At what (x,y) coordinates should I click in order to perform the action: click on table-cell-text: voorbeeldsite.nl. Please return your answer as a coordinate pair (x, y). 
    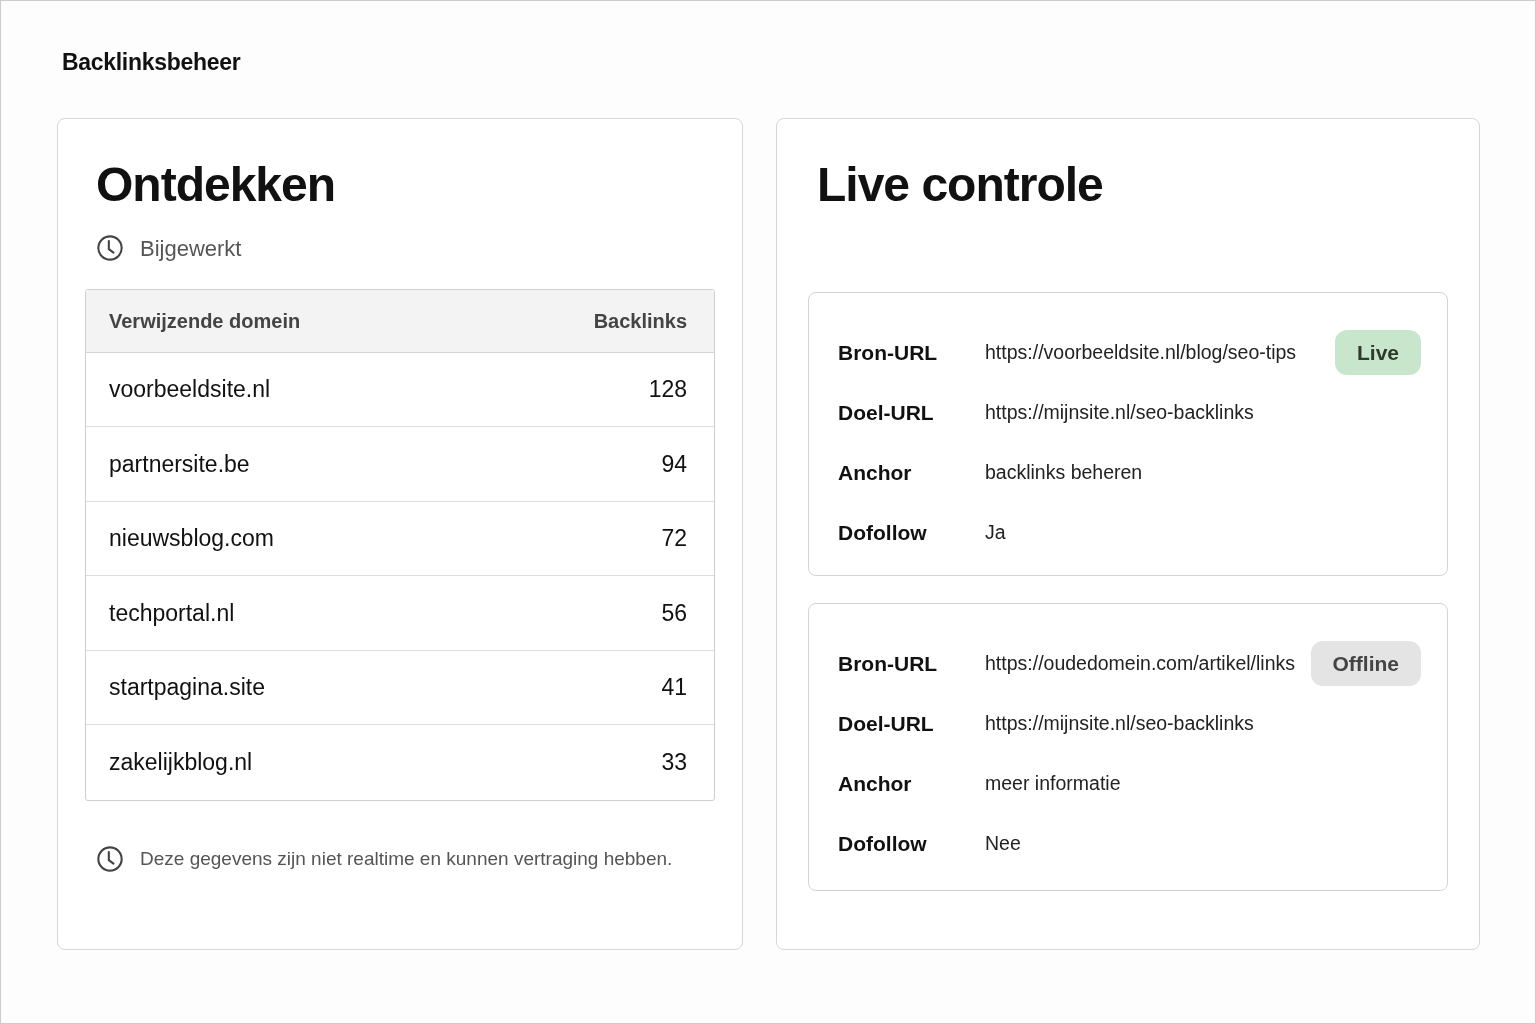
    Looking at the image, I should click on (190, 390).